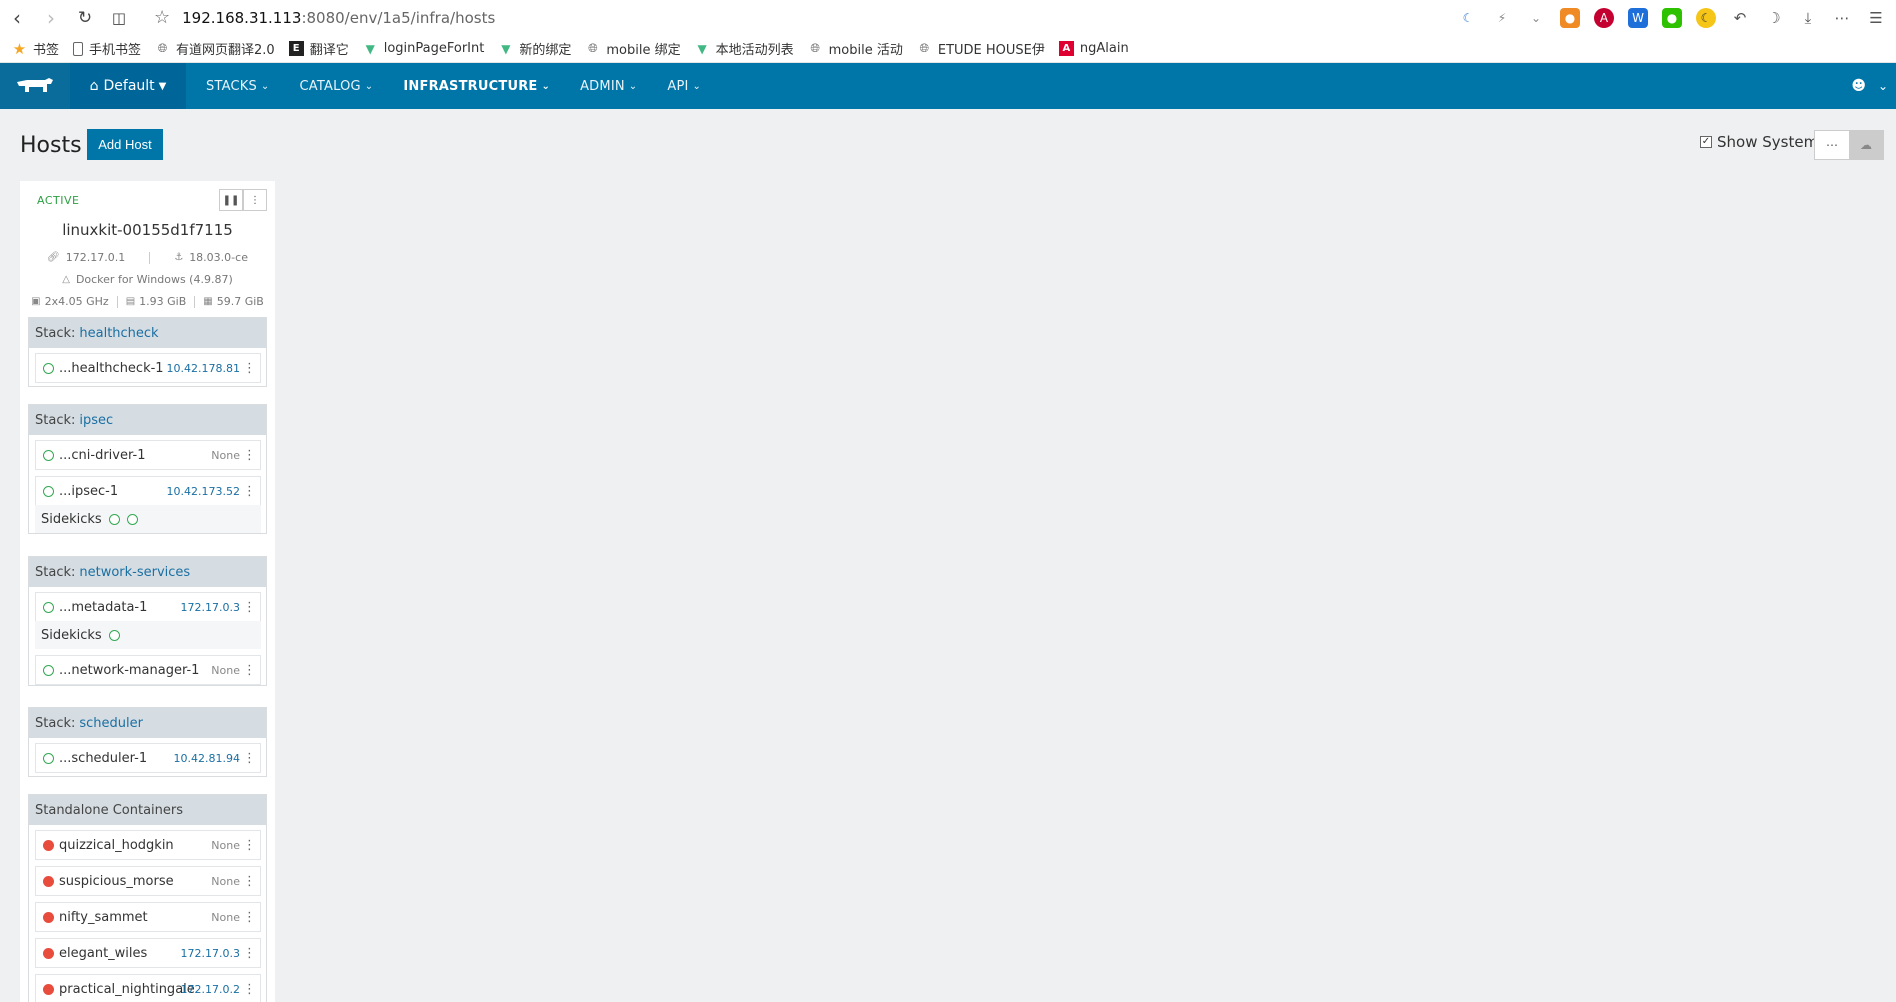 The image size is (1896, 1002). I want to click on pause-icon: ❚❚, so click(231, 200).